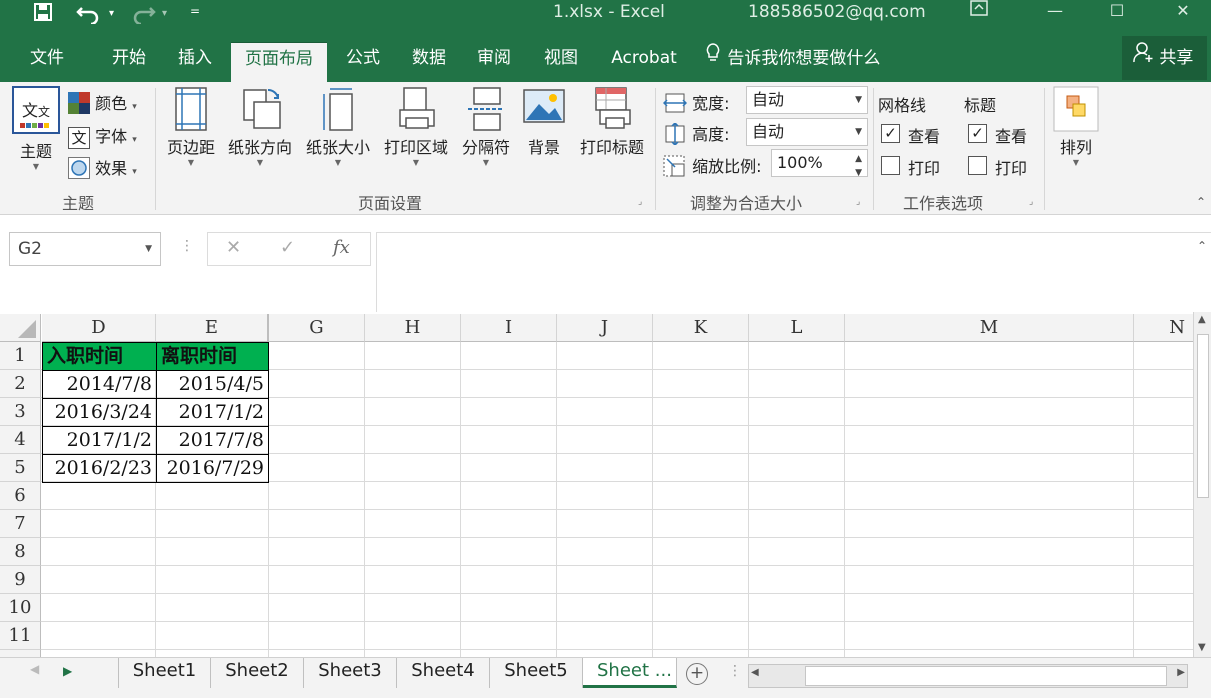 The width and height of the screenshot is (1211, 698). I want to click on scroll-down-icon: ▼, so click(1202, 647).